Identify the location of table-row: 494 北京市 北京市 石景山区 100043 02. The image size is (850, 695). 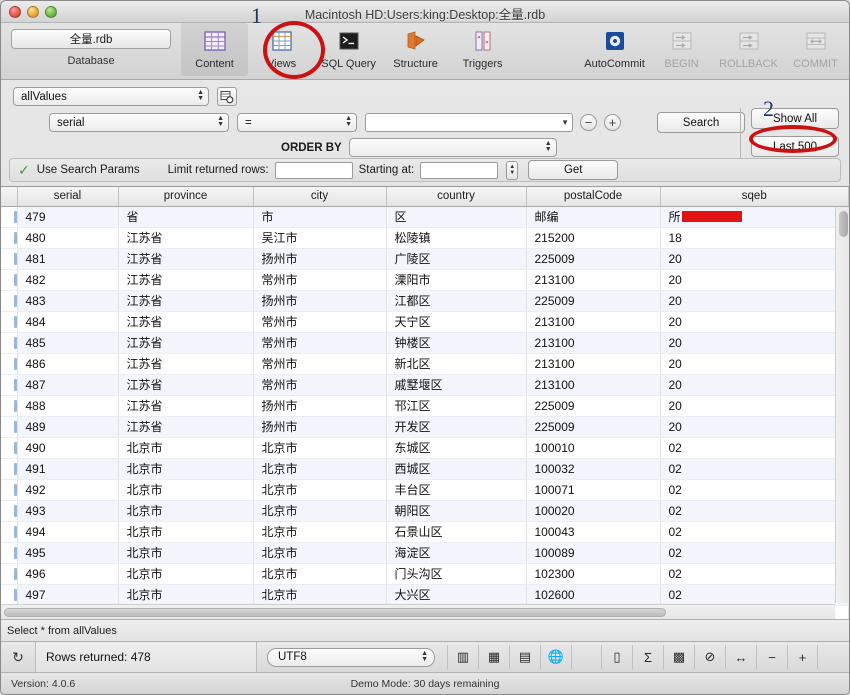
(425, 532).